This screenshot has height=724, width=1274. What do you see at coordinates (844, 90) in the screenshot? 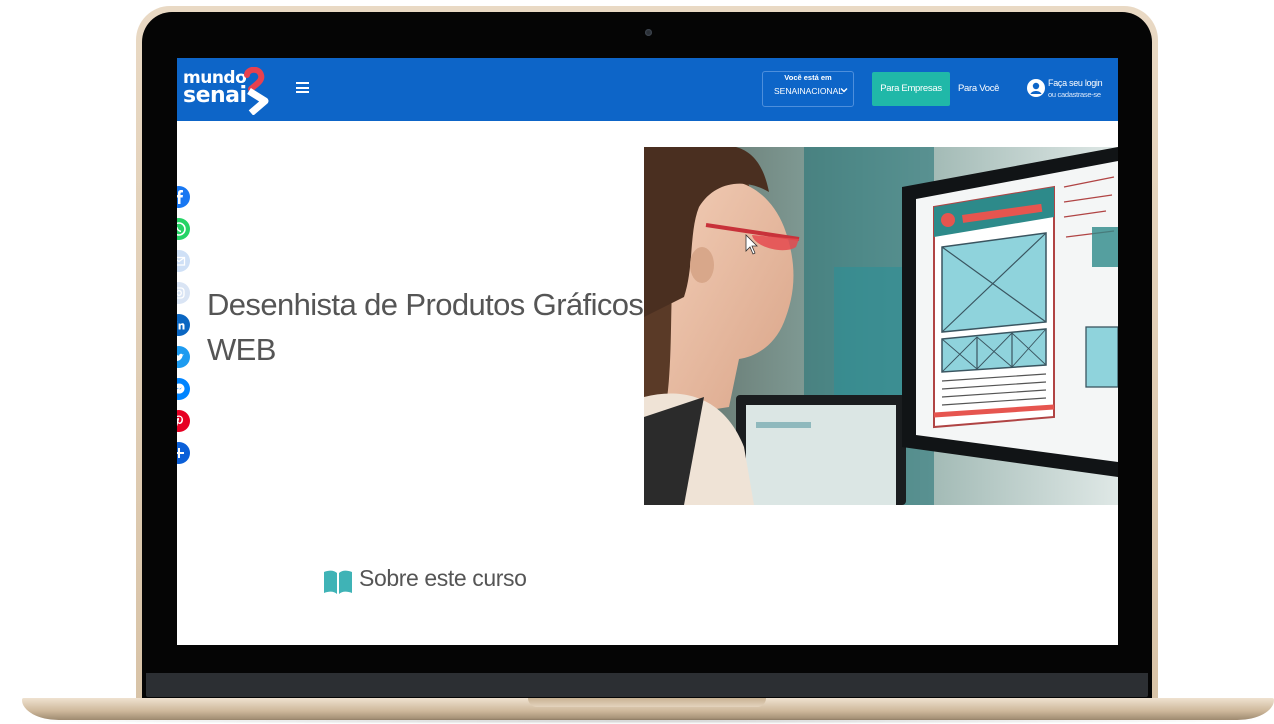
I see `chevron-down-icon` at bounding box center [844, 90].